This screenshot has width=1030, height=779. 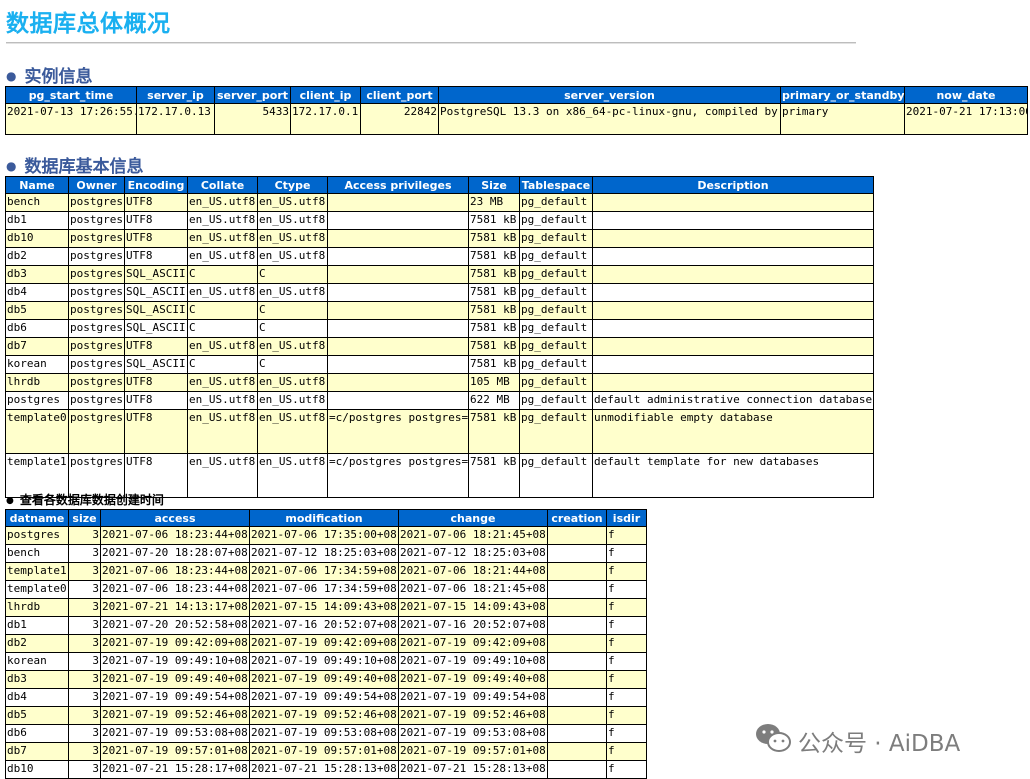 I want to click on cell-now-date: 2021-07-21 17:13:06.900674+08, so click(x=966, y=119).